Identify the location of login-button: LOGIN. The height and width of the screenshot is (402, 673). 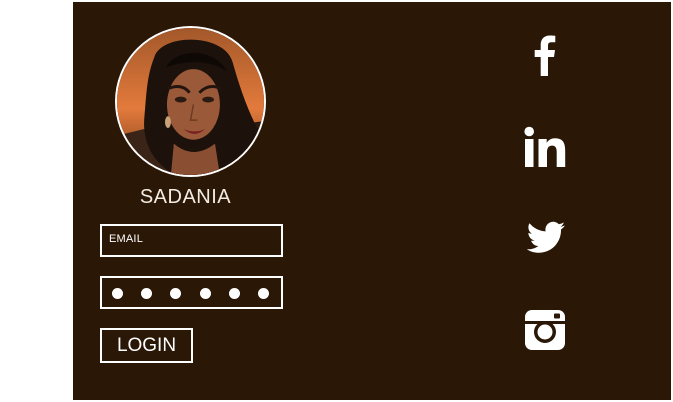
(146, 345).